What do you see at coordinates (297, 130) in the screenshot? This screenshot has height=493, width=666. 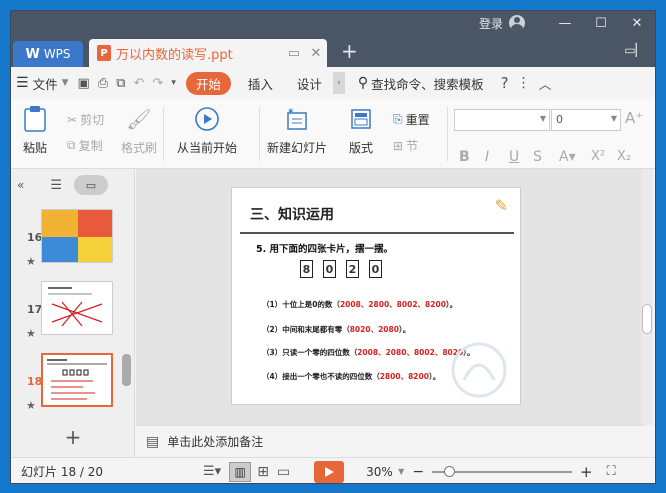 I see `new-slide-button: ✶ 新建幻灯片` at bounding box center [297, 130].